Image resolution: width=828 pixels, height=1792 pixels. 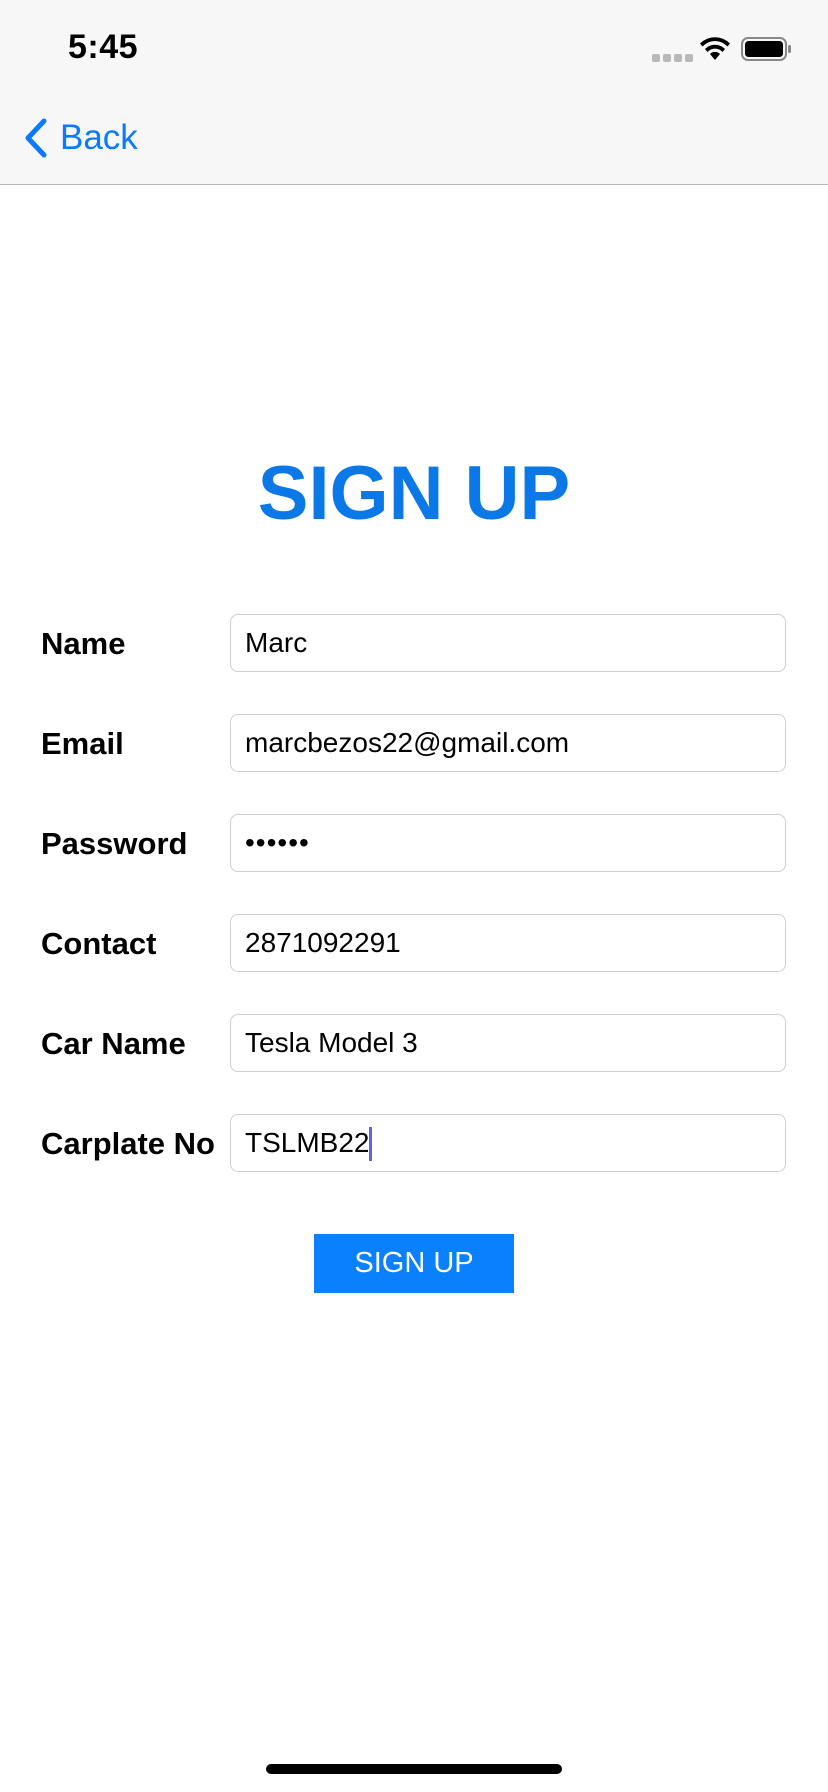 I want to click on chevron-left-icon, so click(x=36, y=138).